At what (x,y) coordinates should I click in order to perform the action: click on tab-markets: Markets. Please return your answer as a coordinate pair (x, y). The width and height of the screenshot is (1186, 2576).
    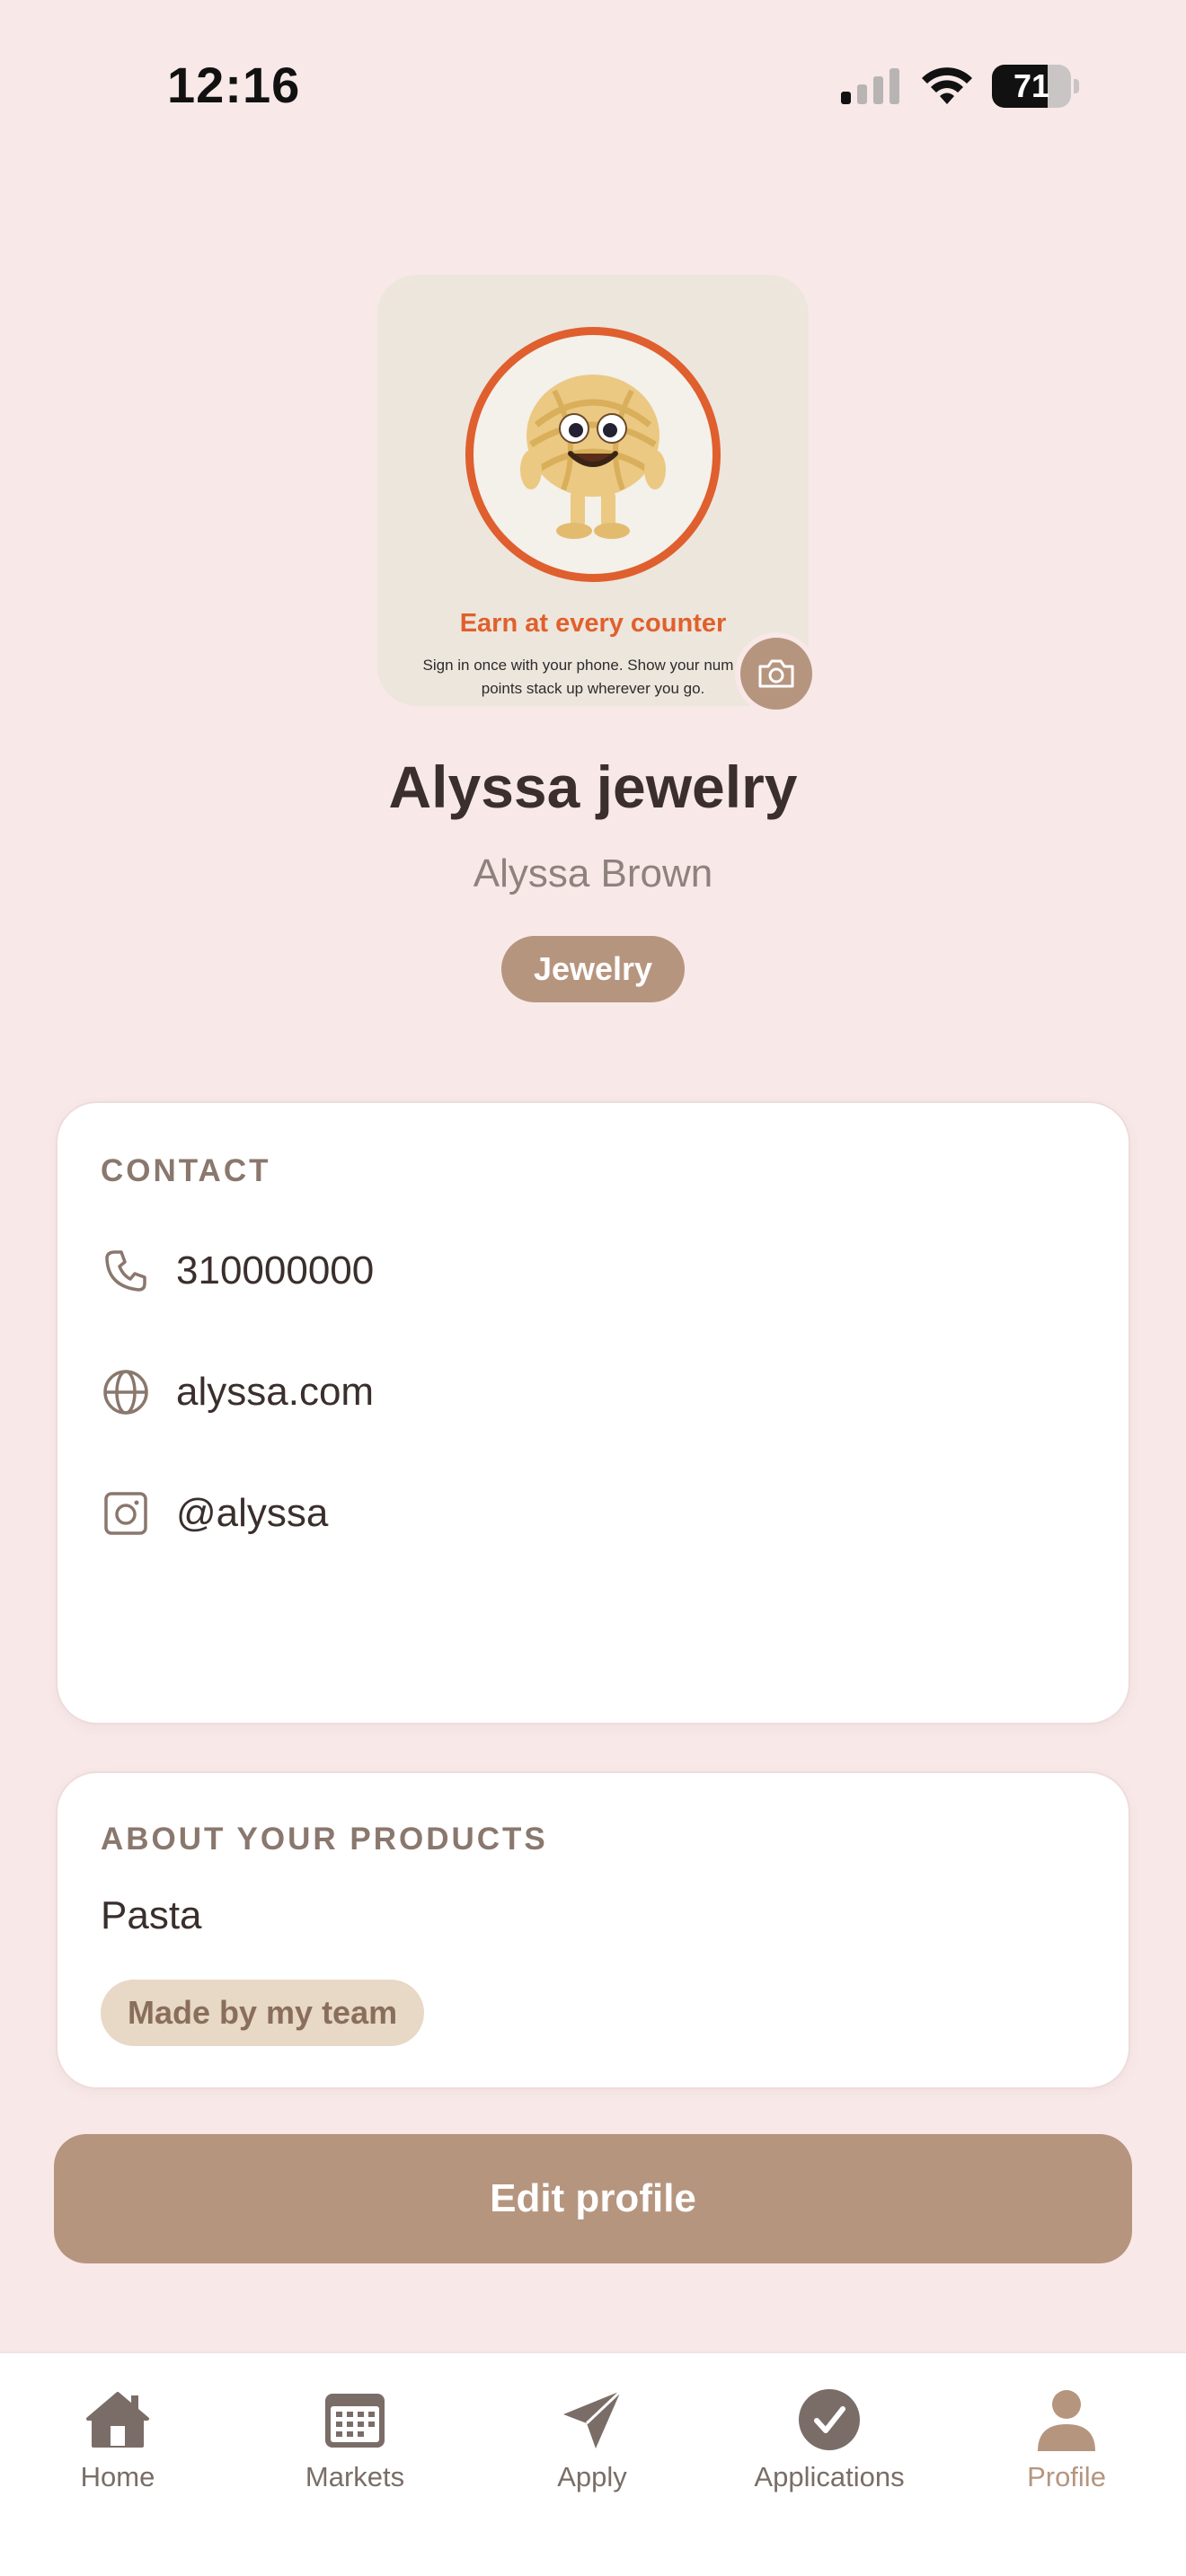
    Looking at the image, I should click on (355, 2443).